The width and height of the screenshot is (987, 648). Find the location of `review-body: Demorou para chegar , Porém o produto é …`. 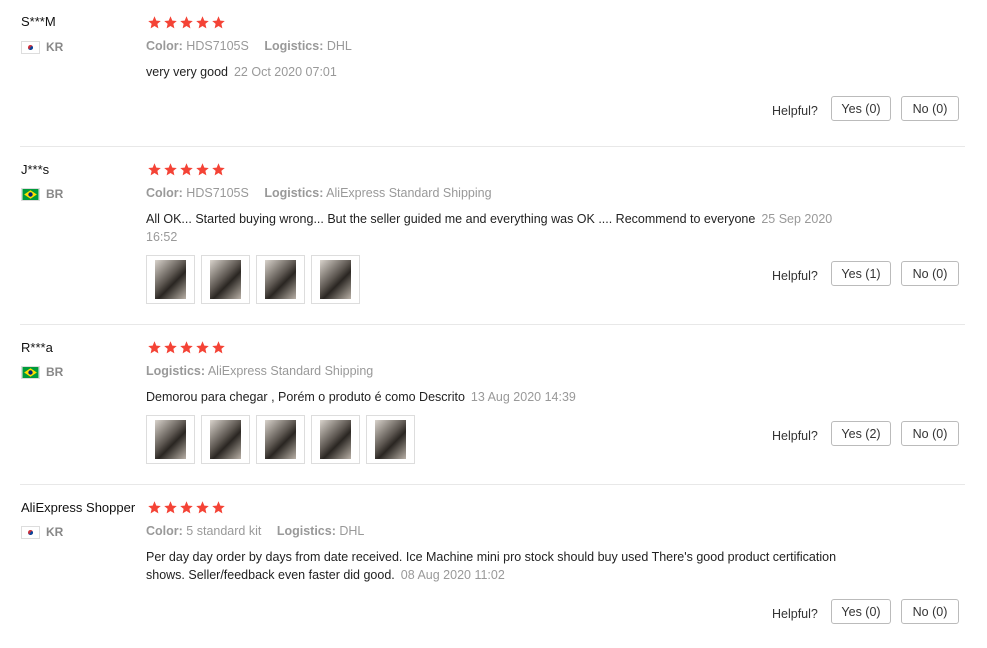

review-body: Demorou para chegar , Porém o produto é … is located at coordinates (305, 397).